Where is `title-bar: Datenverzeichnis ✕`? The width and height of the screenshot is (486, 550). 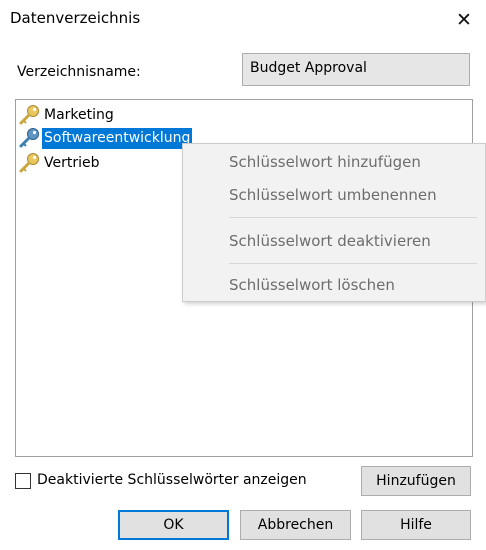 title-bar: Datenverzeichnis ✕ is located at coordinates (243, 20).